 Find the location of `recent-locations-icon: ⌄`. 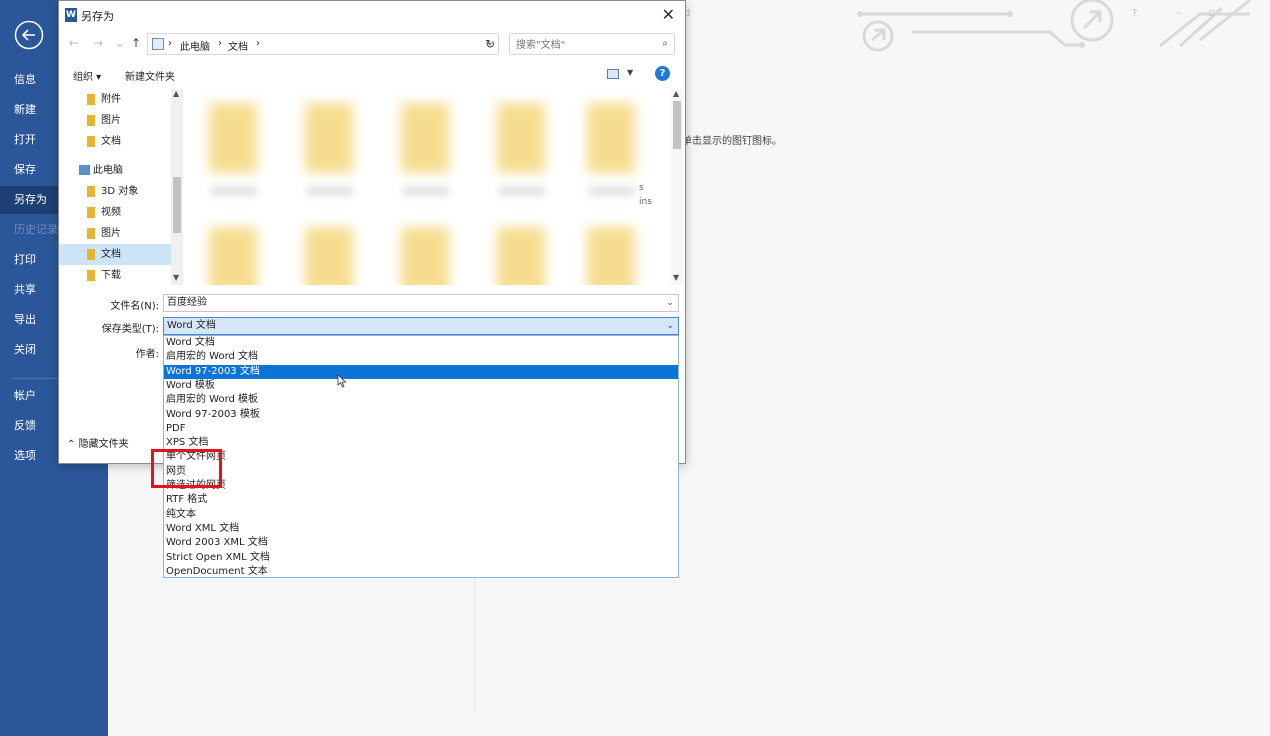

recent-locations-icon: ⌄ is located at coordinates (120, 43).